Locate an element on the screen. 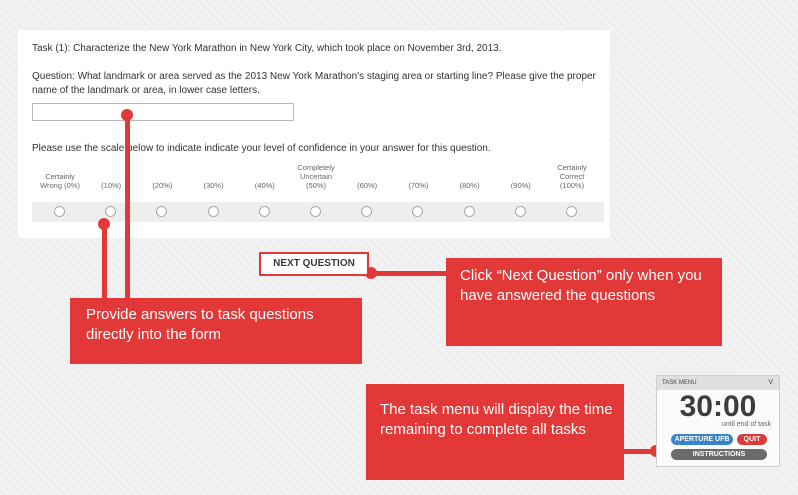 The width and height of the screenshot is (798, 495). scale-label: Completely Uncertain (50%) is located at coordinates (316, 176).